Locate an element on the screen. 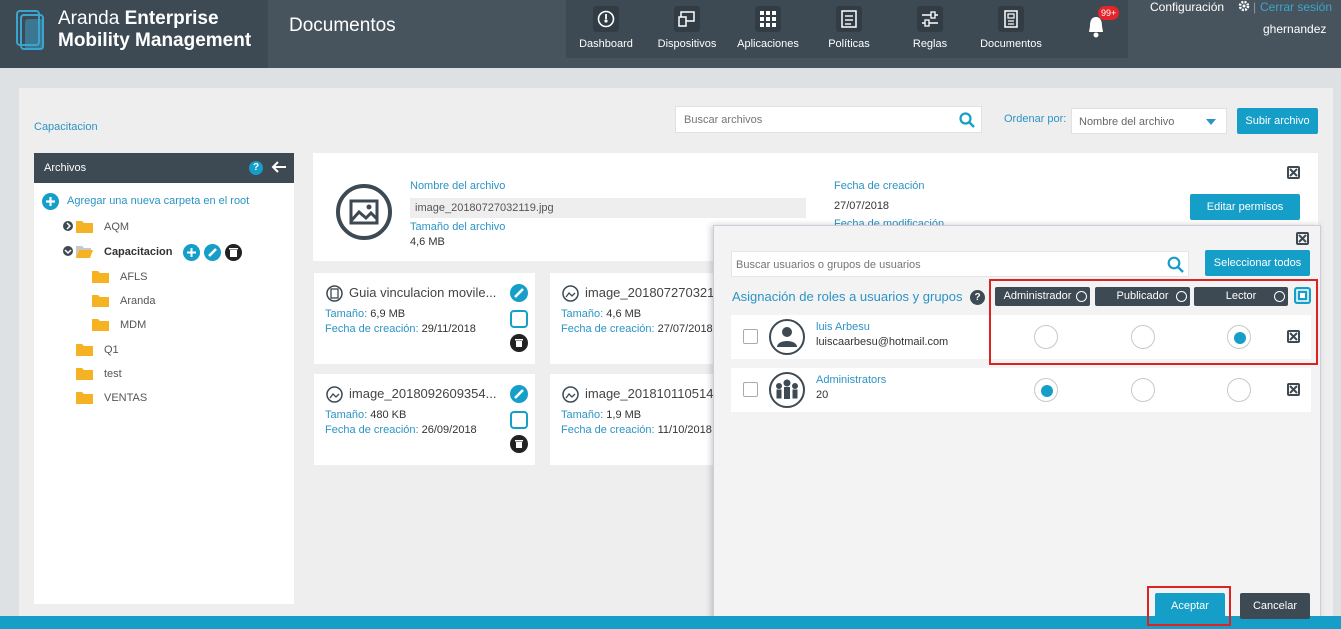 The height and width of the screenshot is (629, 1341). group-avatar-icon is located at coordinates (787, 390).